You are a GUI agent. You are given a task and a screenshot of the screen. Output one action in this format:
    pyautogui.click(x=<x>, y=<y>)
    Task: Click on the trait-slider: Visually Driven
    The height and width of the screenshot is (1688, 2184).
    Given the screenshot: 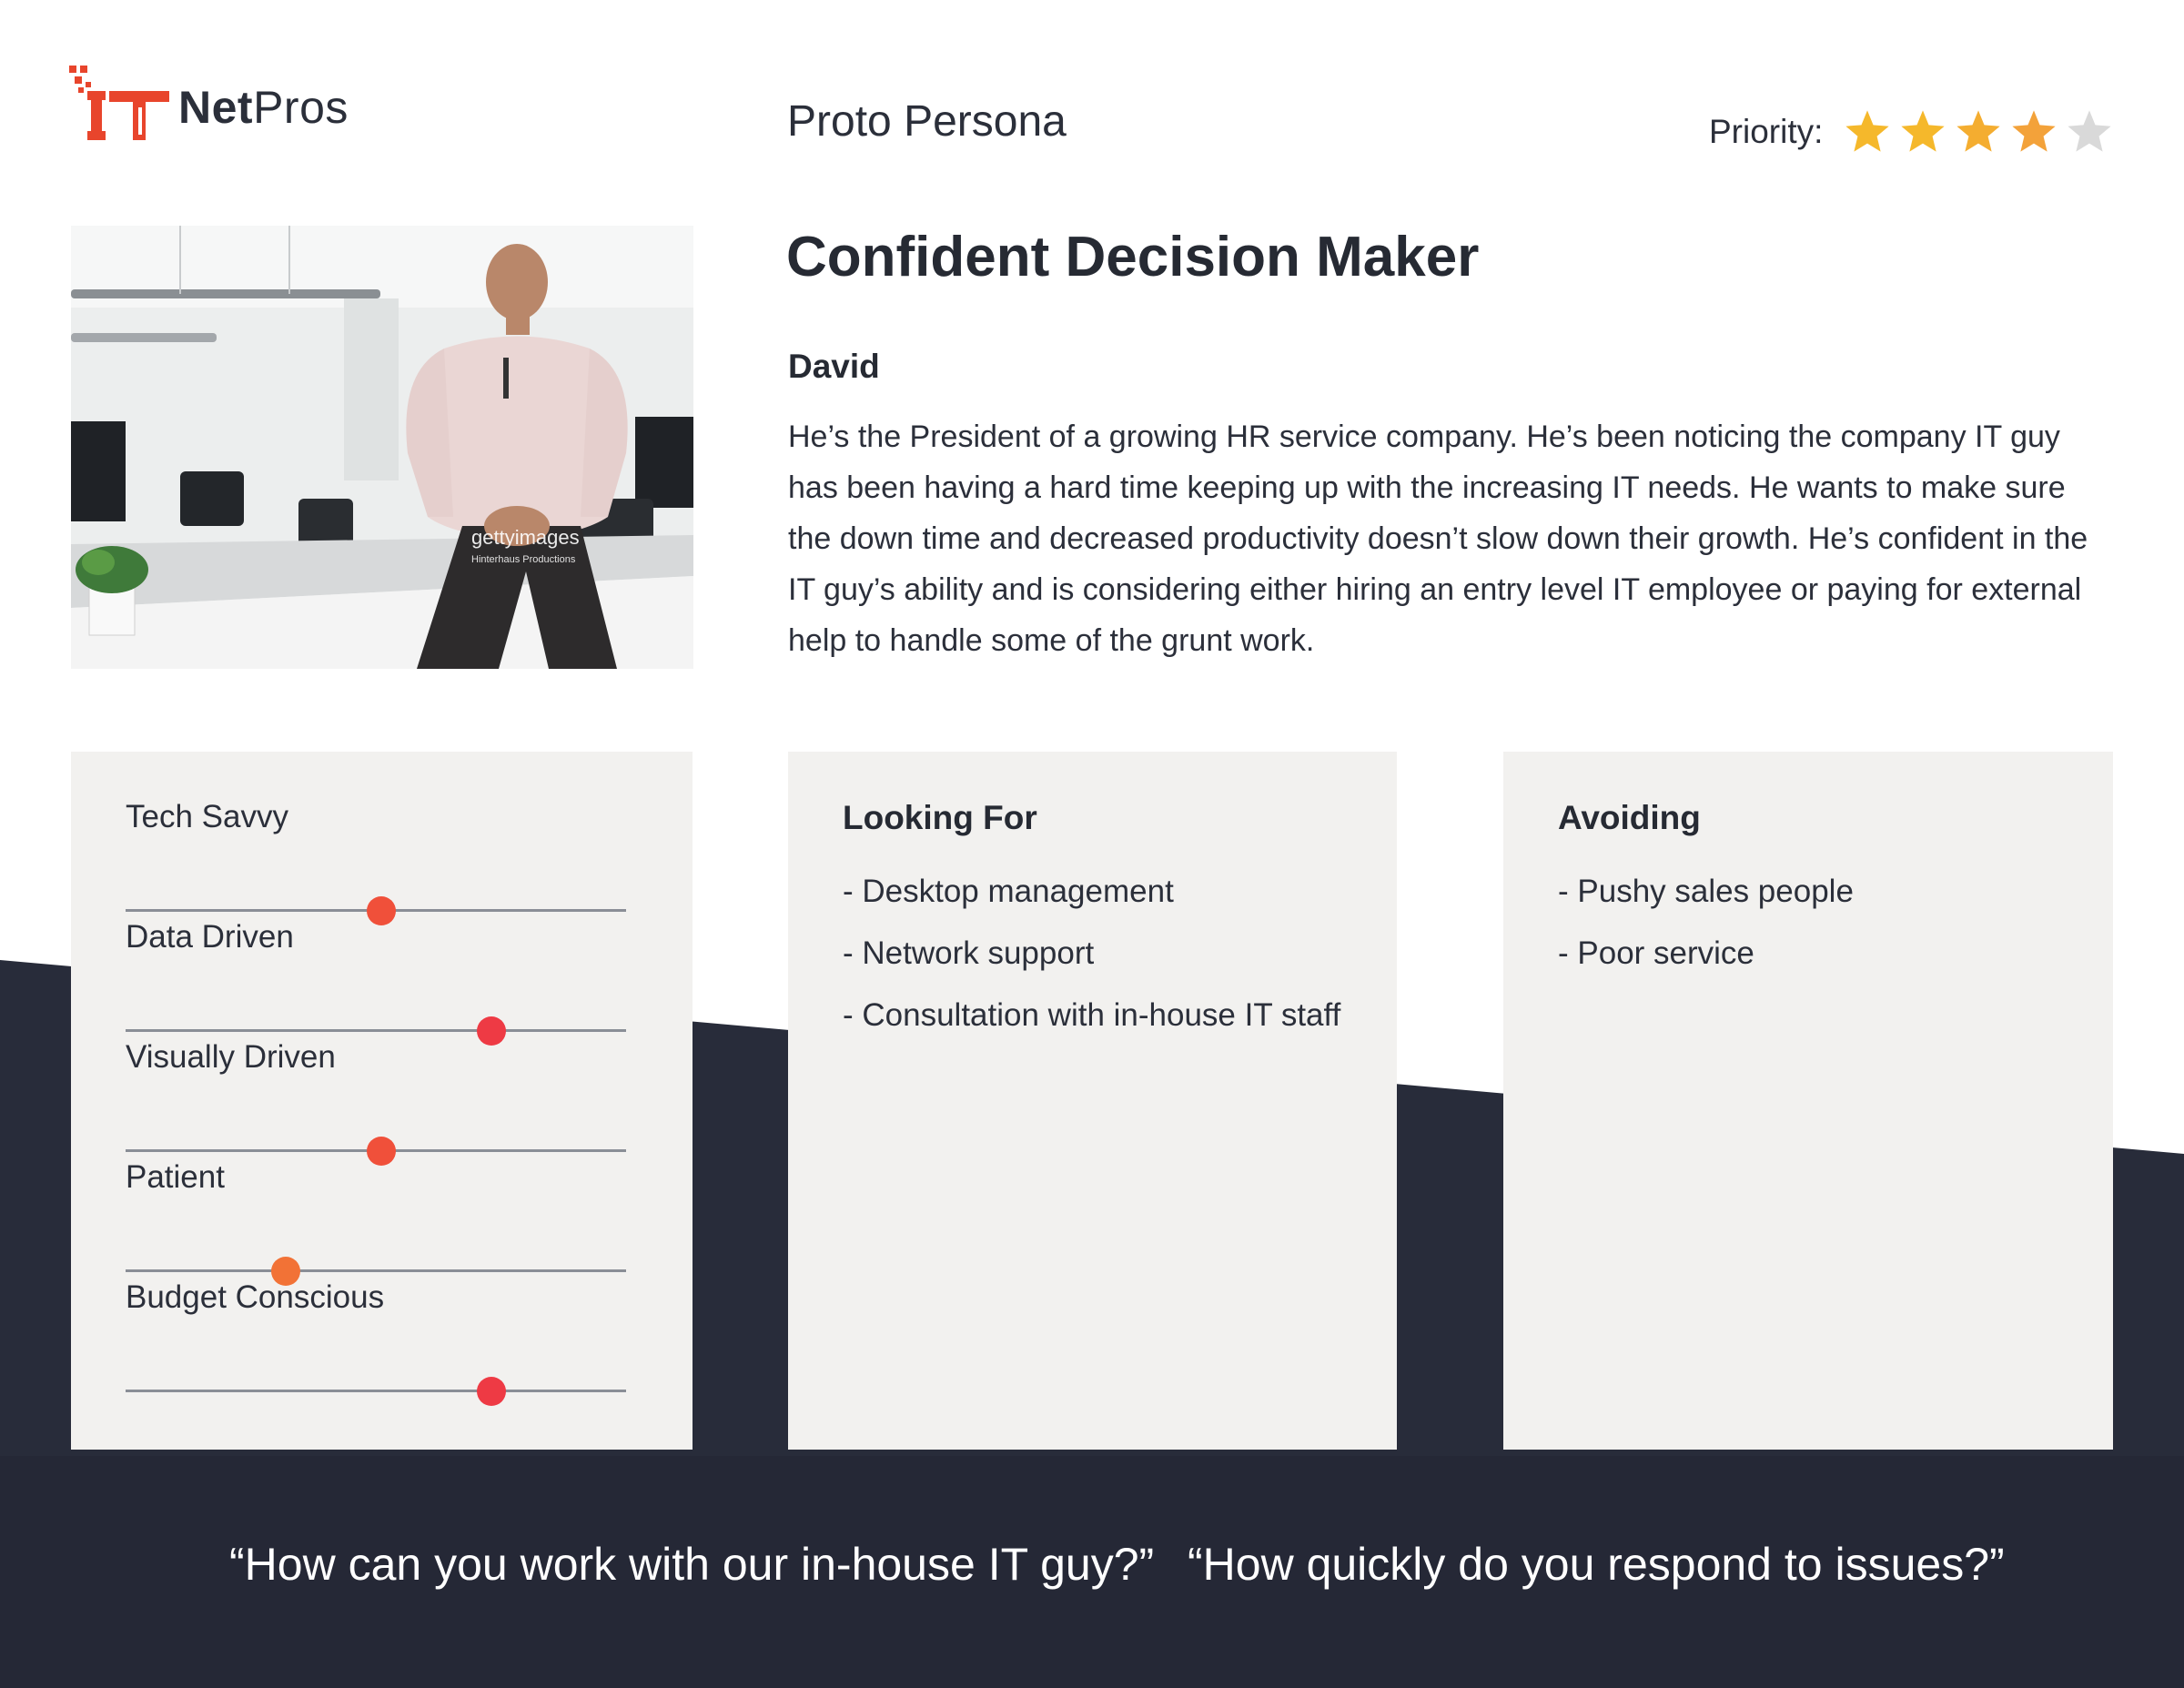 What is the action you would take?
    pyautogui.click(x=376, y=1102)
    